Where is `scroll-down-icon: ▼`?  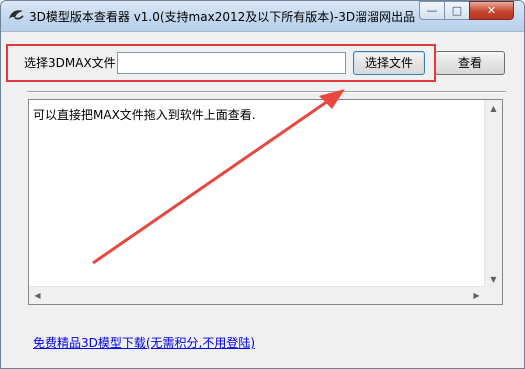
scroll-down-icon: ▼ is located at coordinates (493, 279).